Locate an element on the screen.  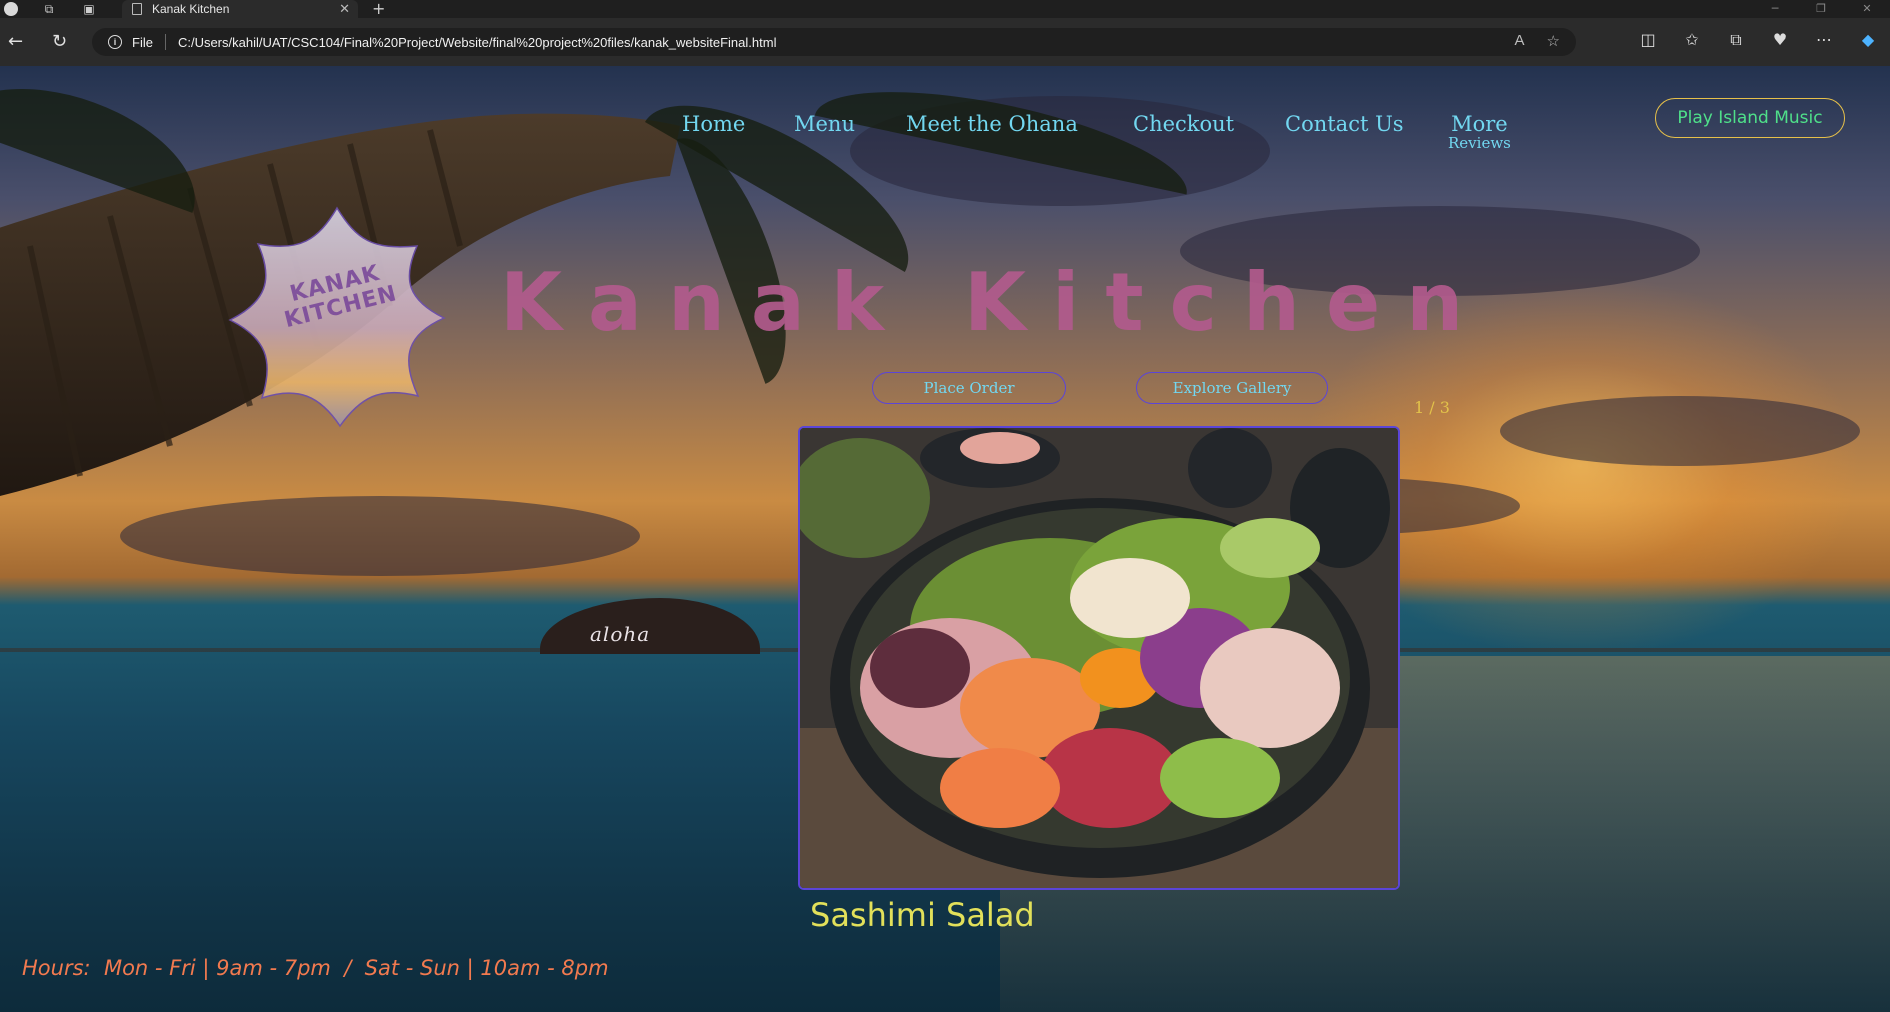
nav-contact-us: Contact Us is located at coordinates (1344, 124).